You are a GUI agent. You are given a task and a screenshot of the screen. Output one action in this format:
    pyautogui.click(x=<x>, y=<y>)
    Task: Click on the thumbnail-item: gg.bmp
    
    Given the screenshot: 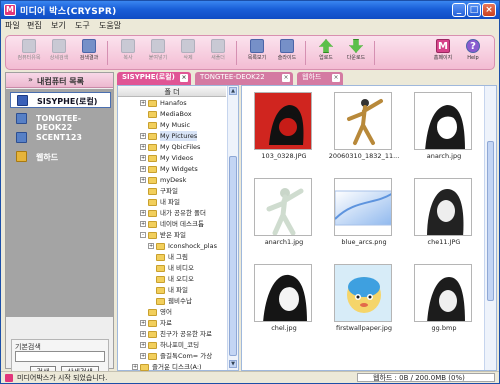 What is the action you would take?
    pyautogui.click(x=442, y=303)
    